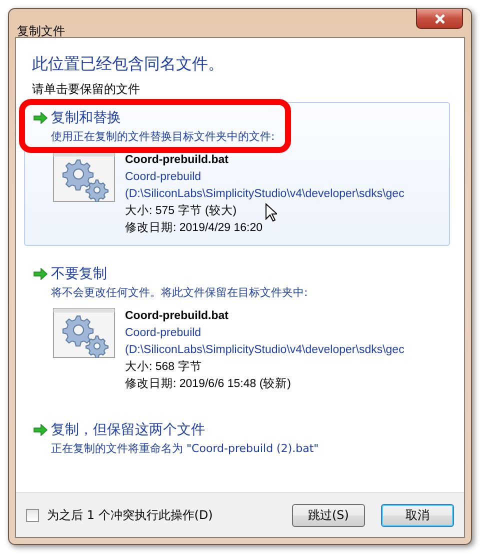 The image size is (484, 554). I want to click on modified-date: 修改日期: 2019/4/29 16:20, so click(194, 228).